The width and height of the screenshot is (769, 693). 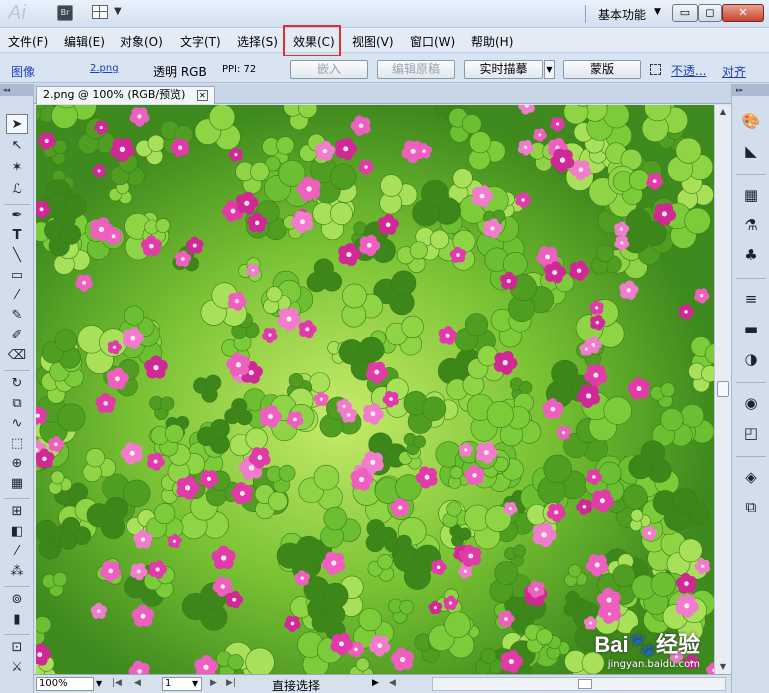 I want to click on app-logo: Ai, so click(x=17, y=13).